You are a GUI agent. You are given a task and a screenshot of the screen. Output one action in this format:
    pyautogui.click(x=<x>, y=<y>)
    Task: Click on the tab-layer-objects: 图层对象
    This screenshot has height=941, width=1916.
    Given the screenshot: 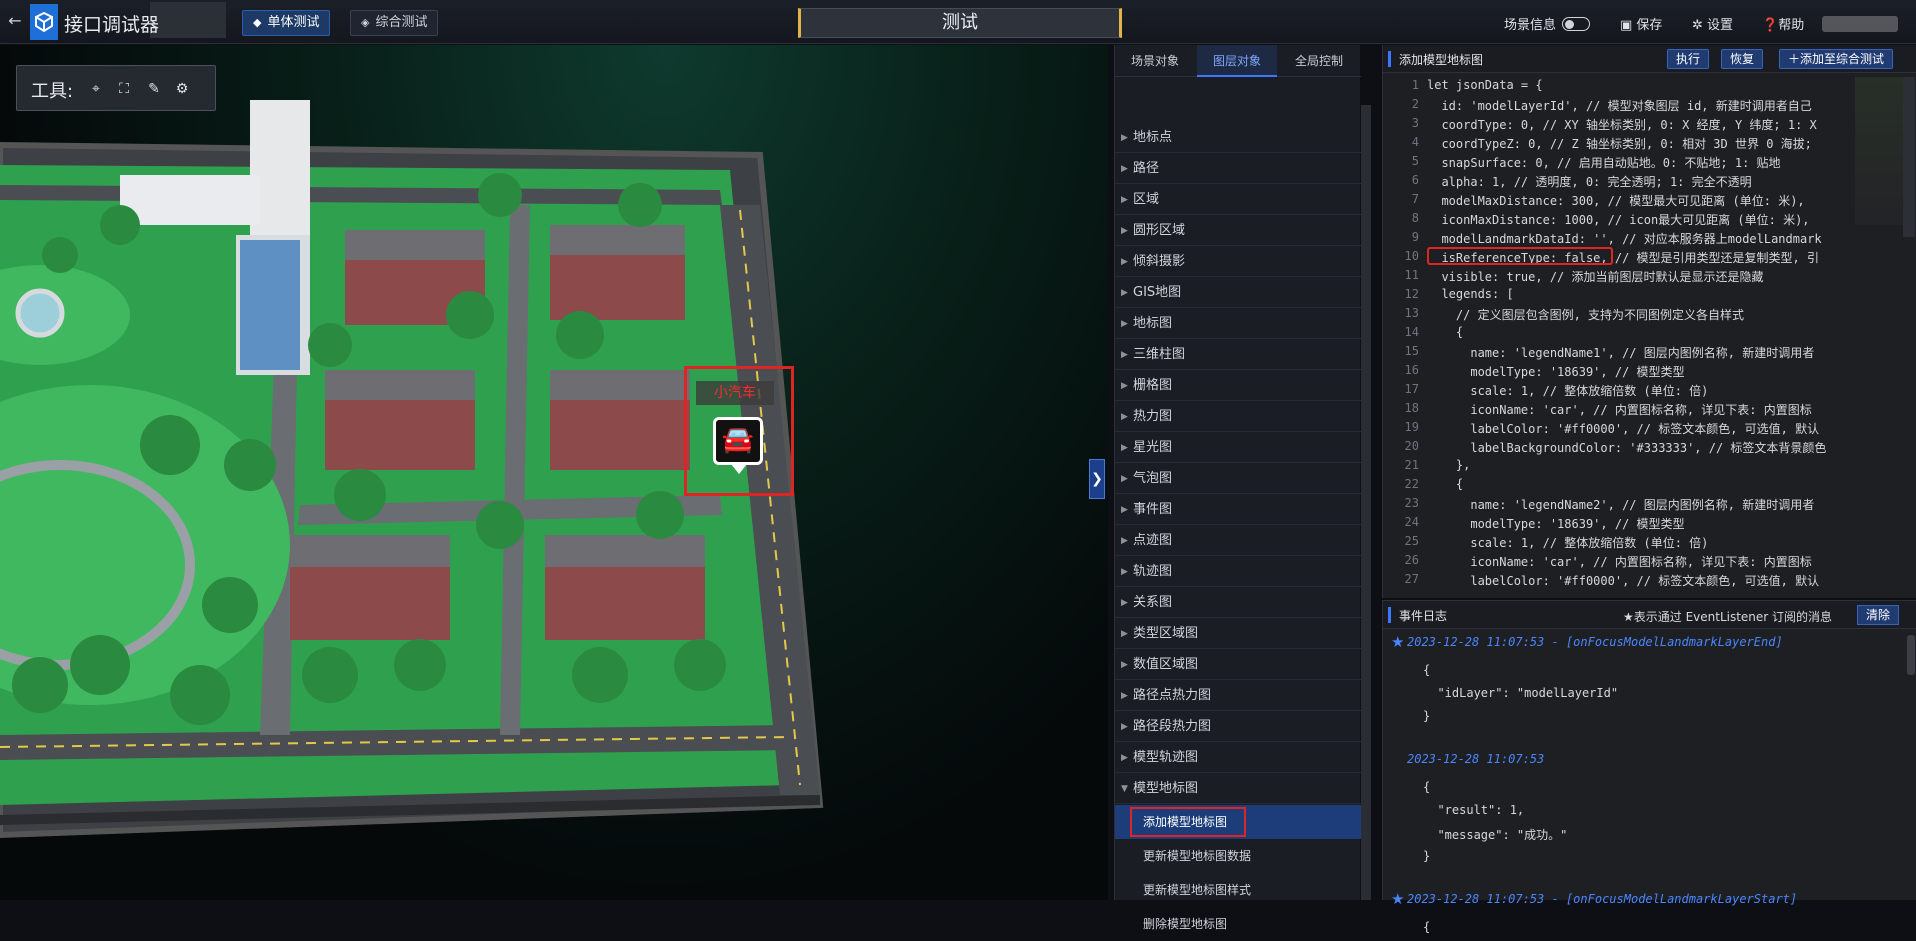 What is the action you would take?
    pyautogui.click(x=1237, y=61)
    